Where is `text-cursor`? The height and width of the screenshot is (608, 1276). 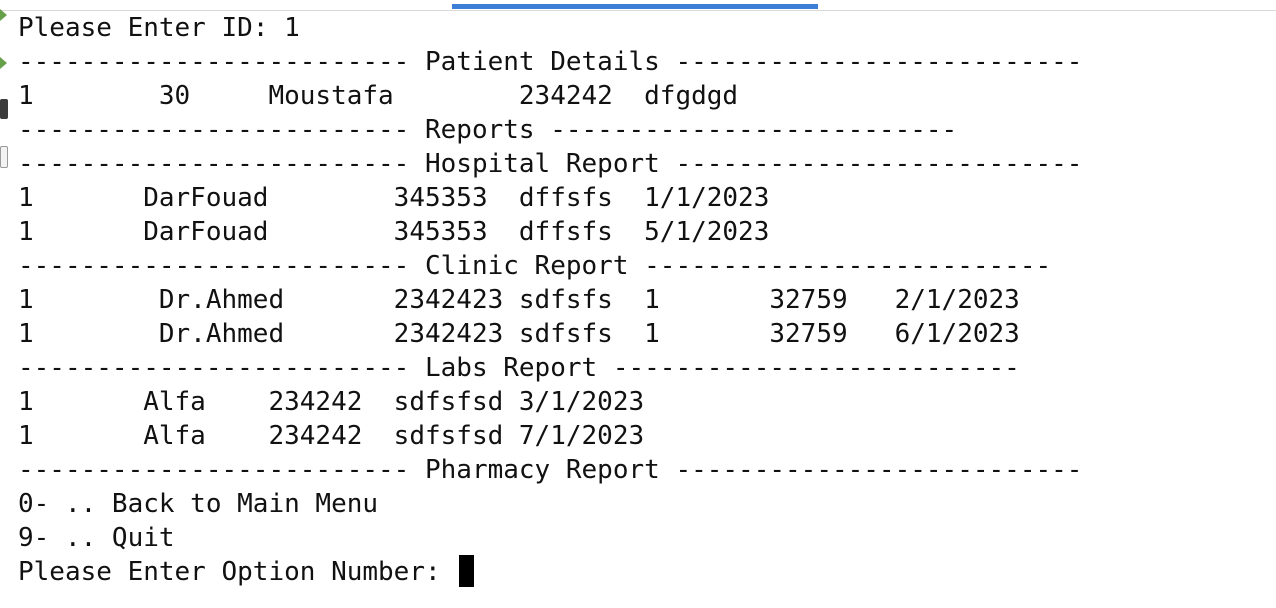 text-cursor is located at coordinates (467, 571).